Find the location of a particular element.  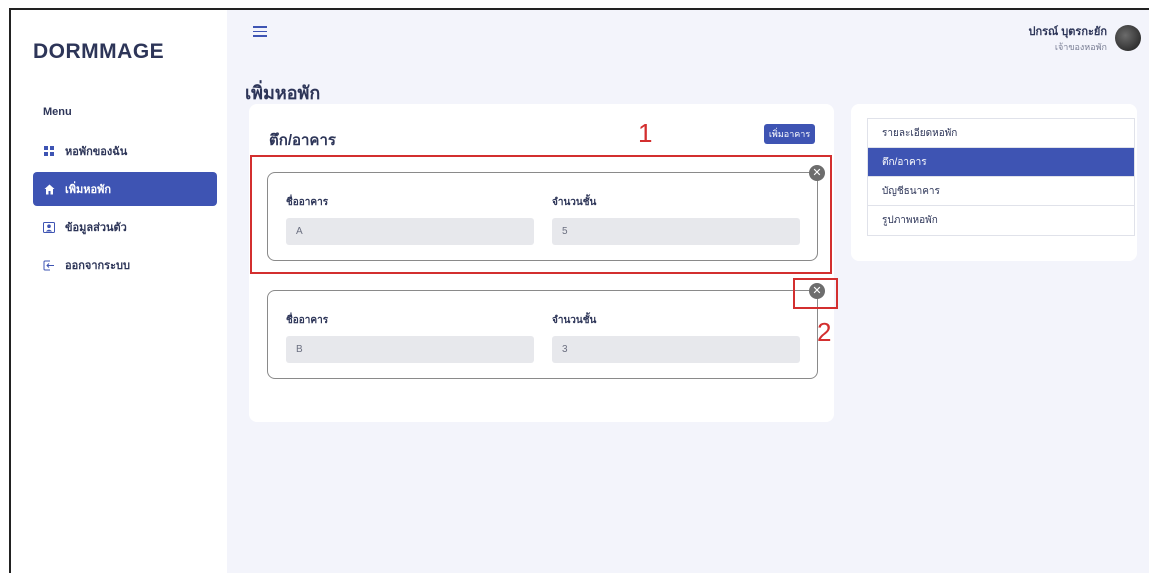

building-name-label: ชื่ออาคาร is located at coordinates (307, 320).